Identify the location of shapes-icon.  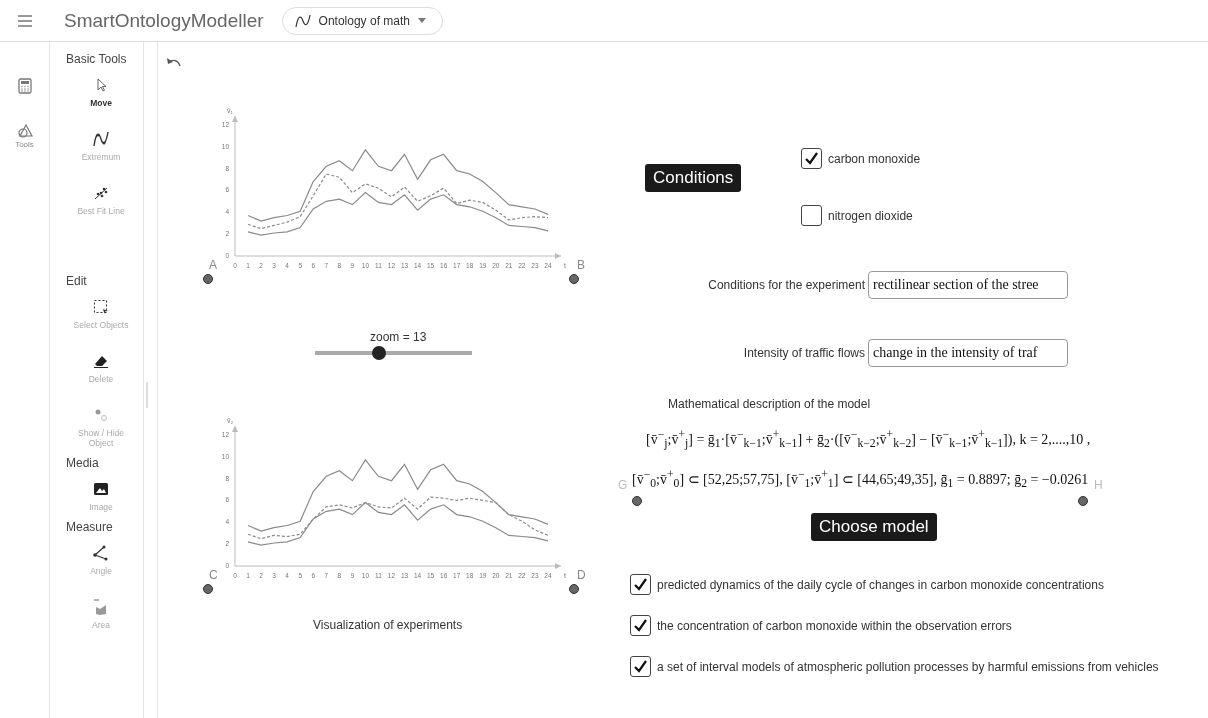
(24, 131).